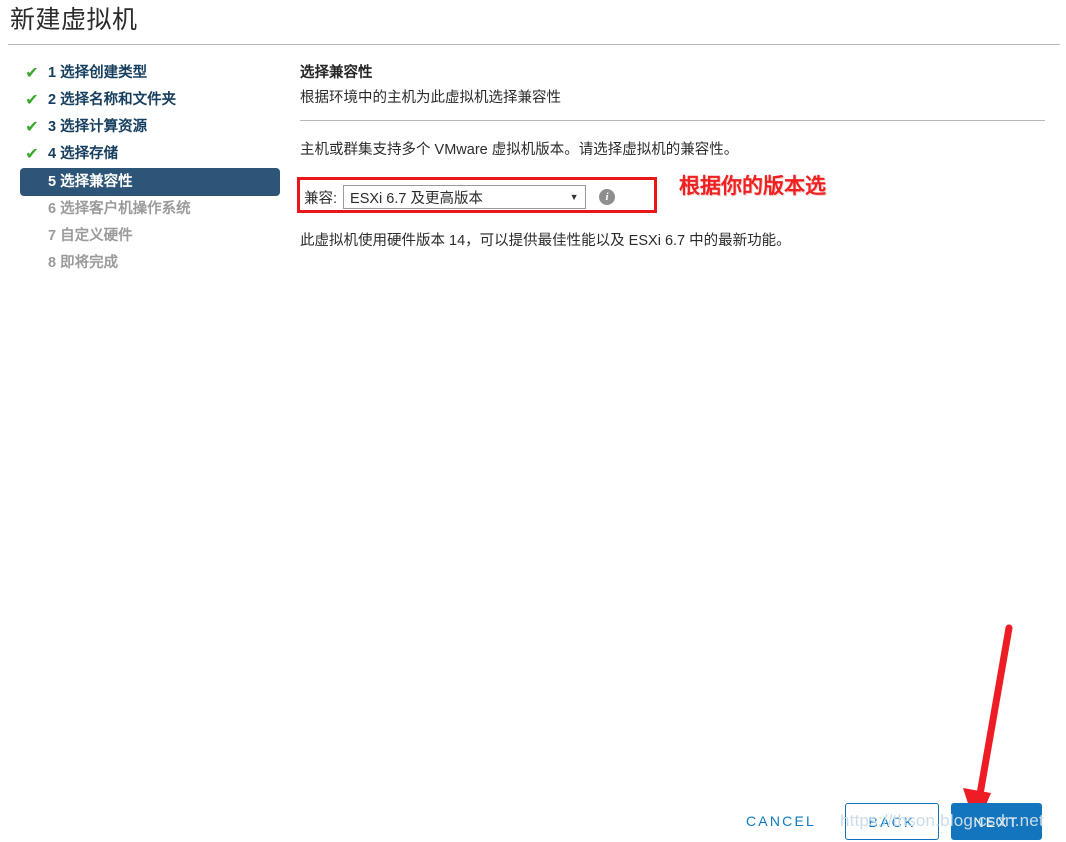  I want to click on annotation-red-note: 根据你的版本选, so click(752, 186).